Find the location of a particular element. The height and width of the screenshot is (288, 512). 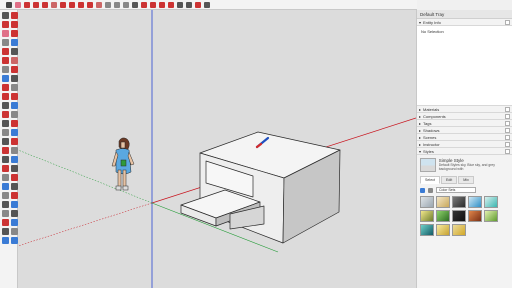

scale-icon is located at coordinates (90, 4).